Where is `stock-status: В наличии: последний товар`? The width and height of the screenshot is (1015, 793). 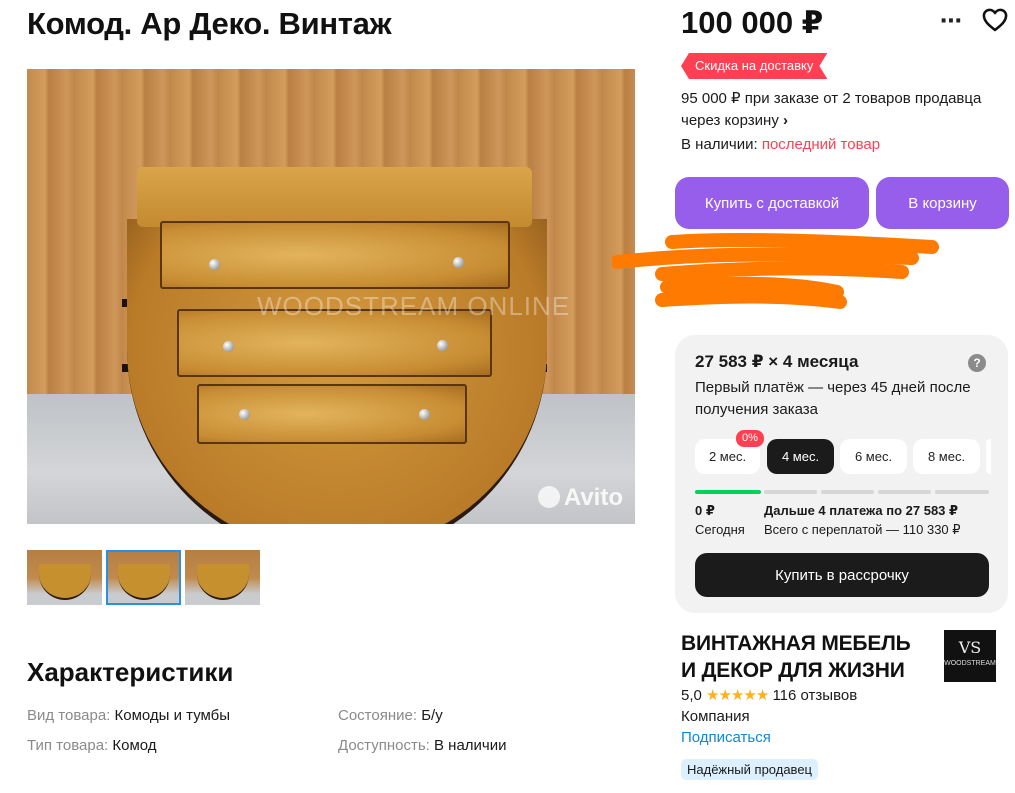 stock-status: В наличии: последний товар is located at coordinates (781, 144).